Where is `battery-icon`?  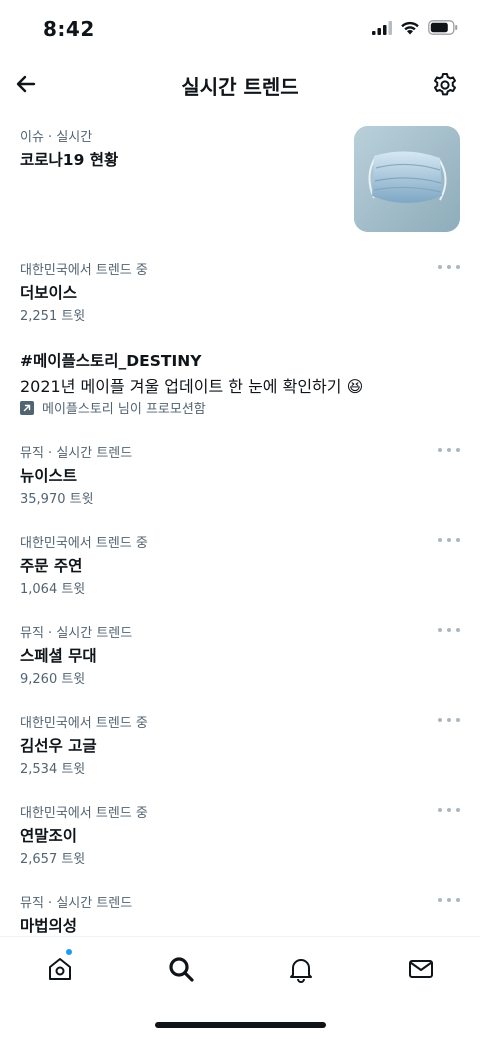 battery-icon is located at coordinates (443, 27).